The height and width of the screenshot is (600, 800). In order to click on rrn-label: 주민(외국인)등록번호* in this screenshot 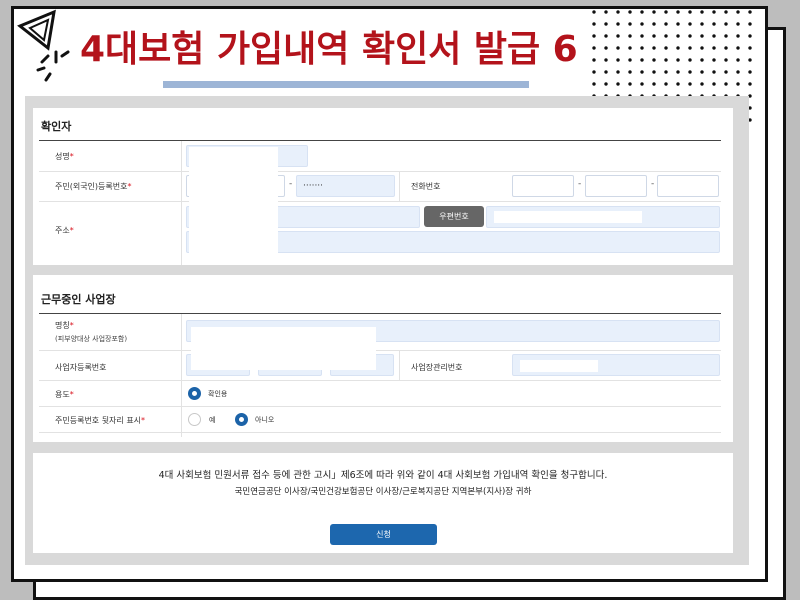, I will do `click(93, 186)`.